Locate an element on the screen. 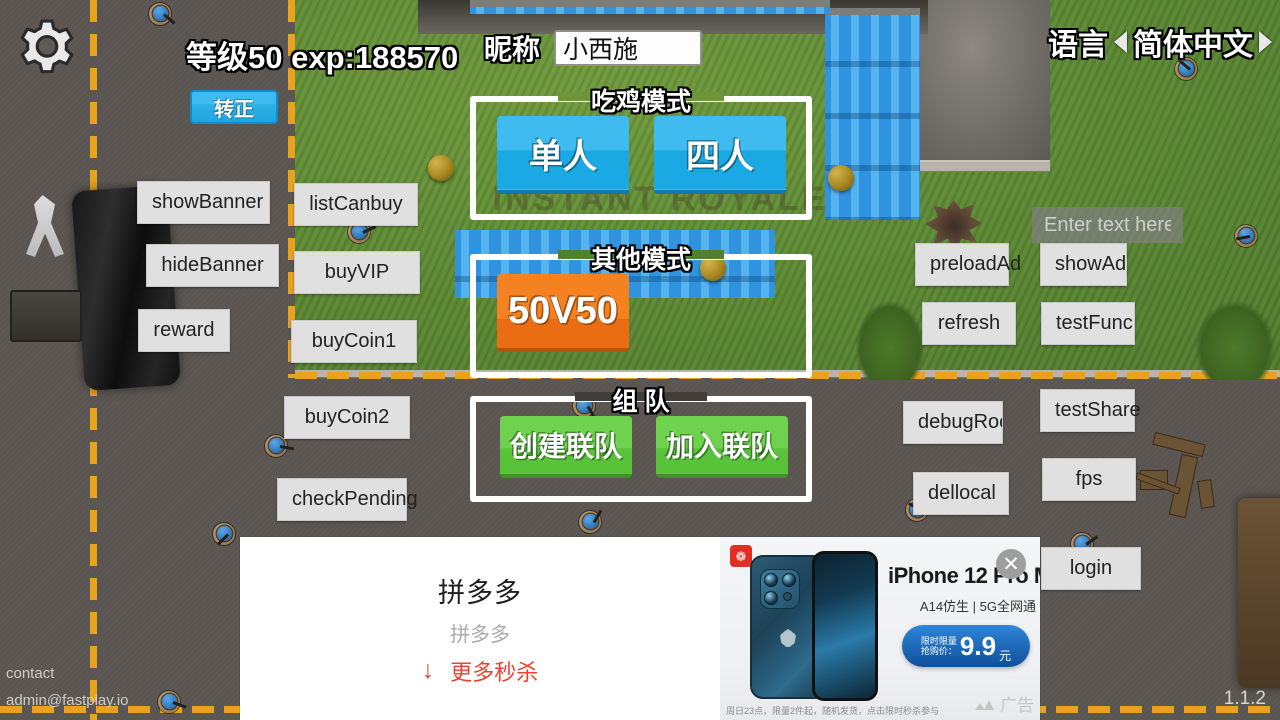 The width and height of the screenshot is (1280, 720). hide-banner-button: hideBanner is located at coordinates (212, 265).